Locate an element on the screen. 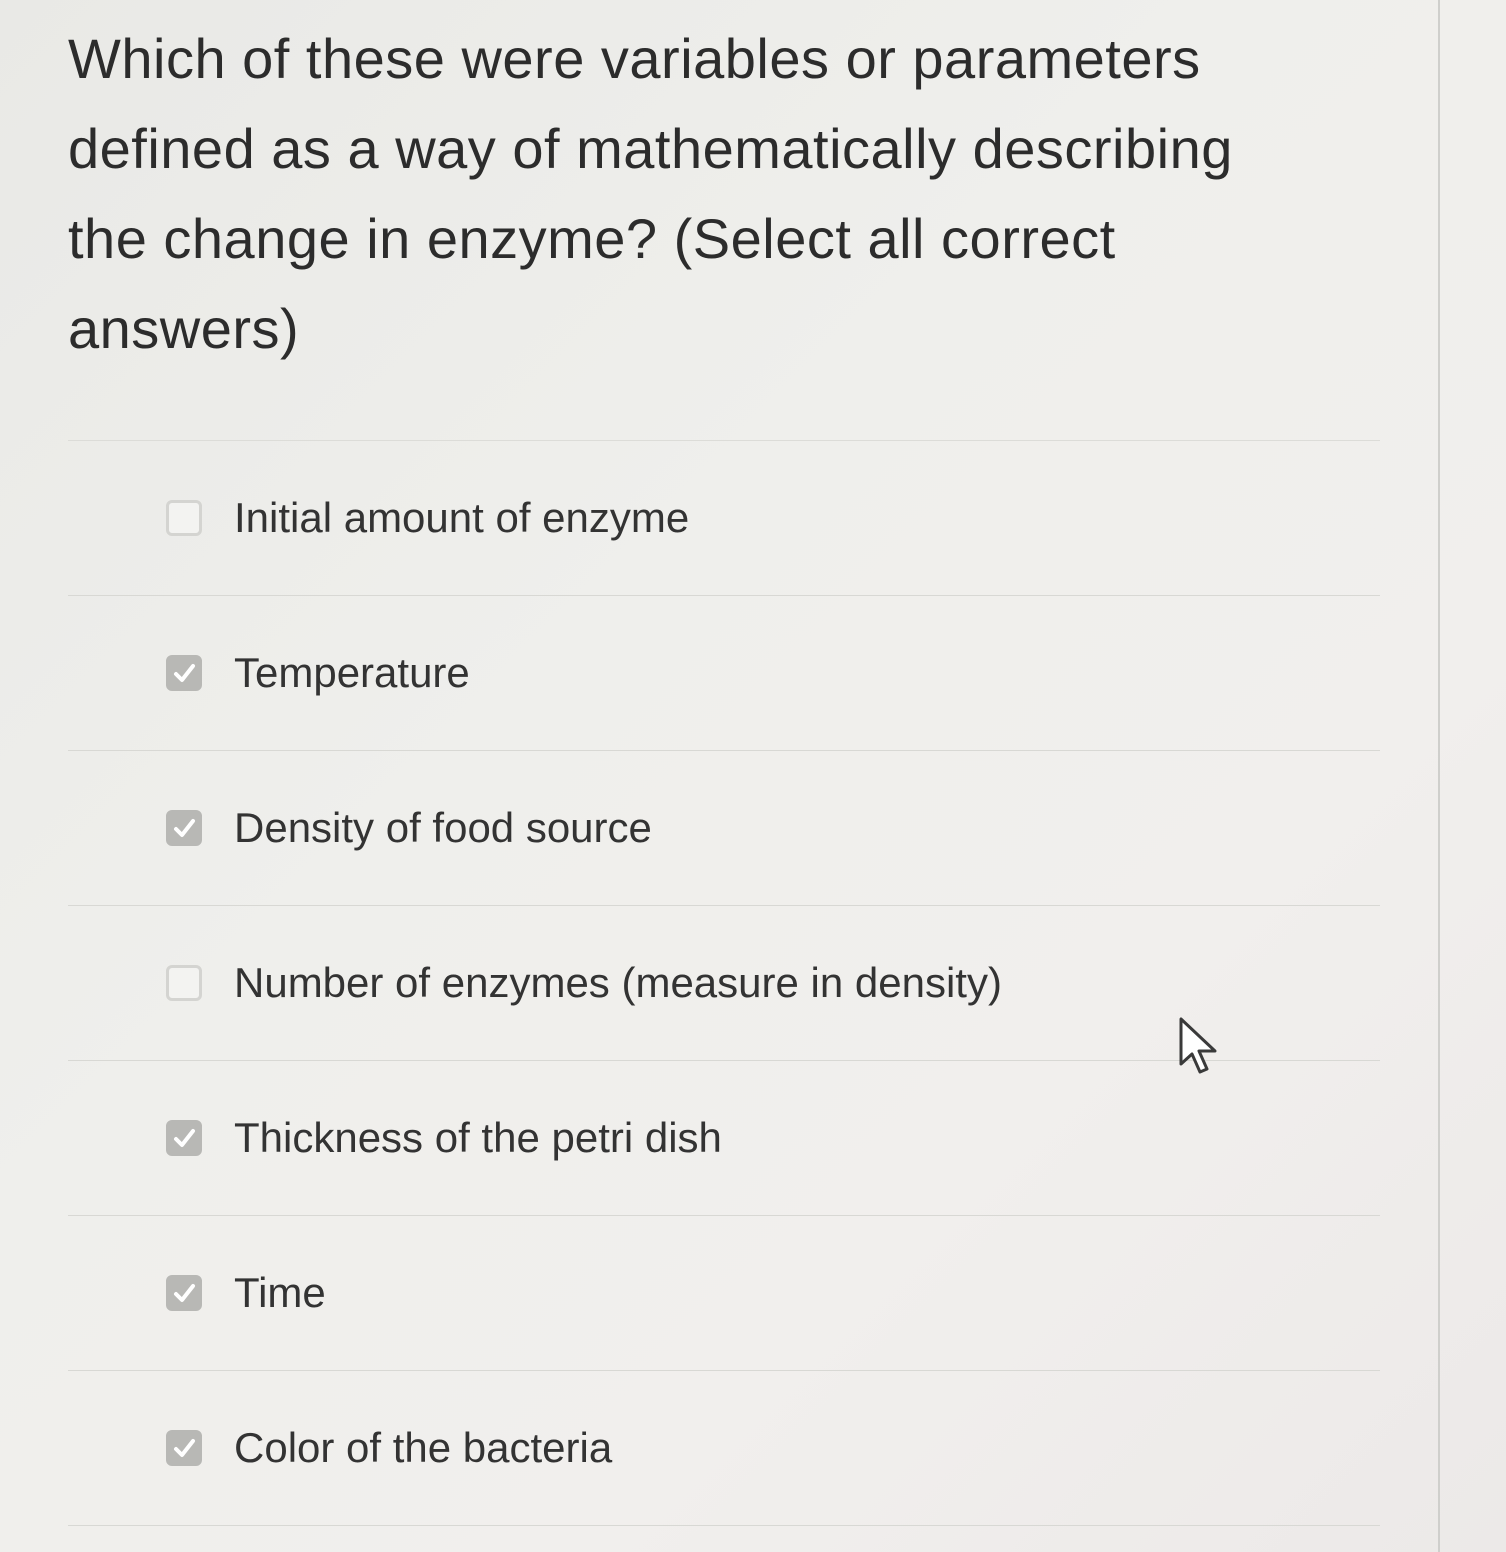  option-label: Density of food source is located at coordinates (443, 827).